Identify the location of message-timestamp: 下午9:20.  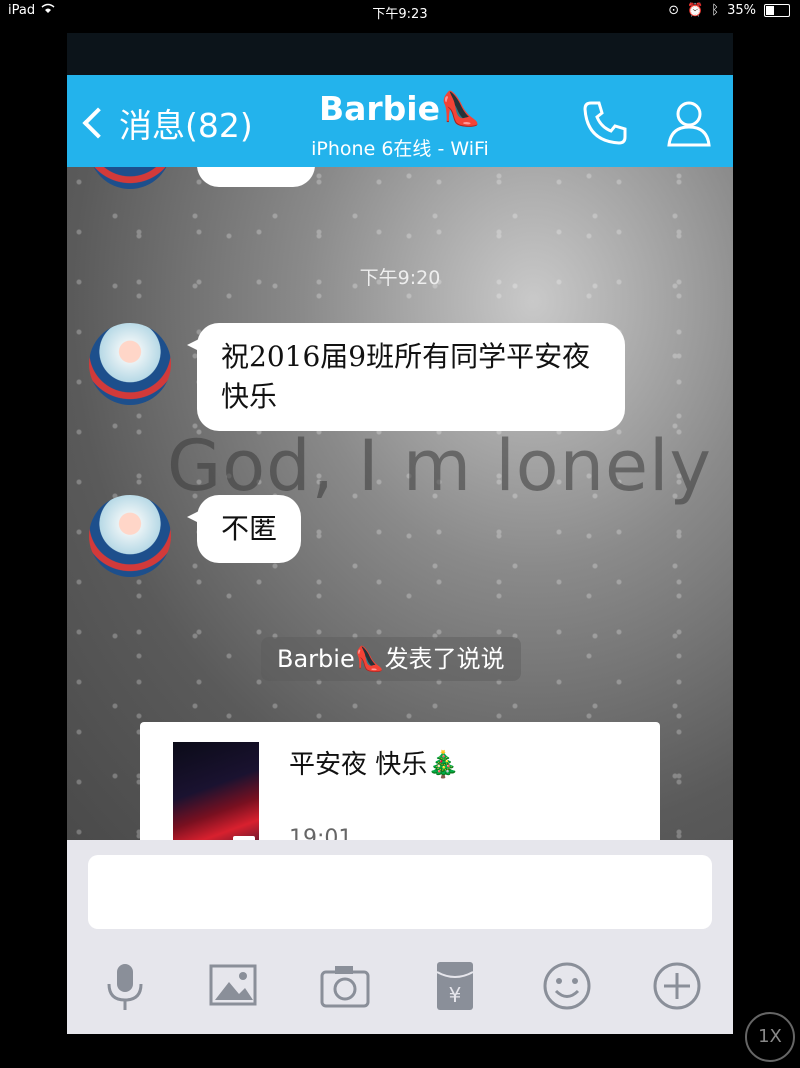
(400, 278).